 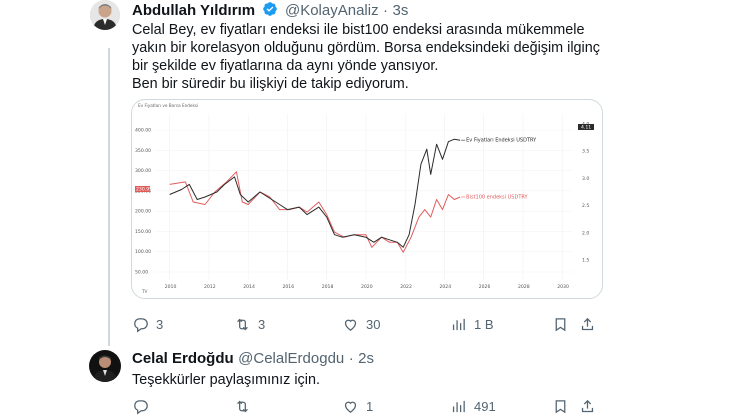 I want to click on tweet2-header: Celal Erdoğdu @CelalErdogdu · 2s, so click(x=253, y=359).